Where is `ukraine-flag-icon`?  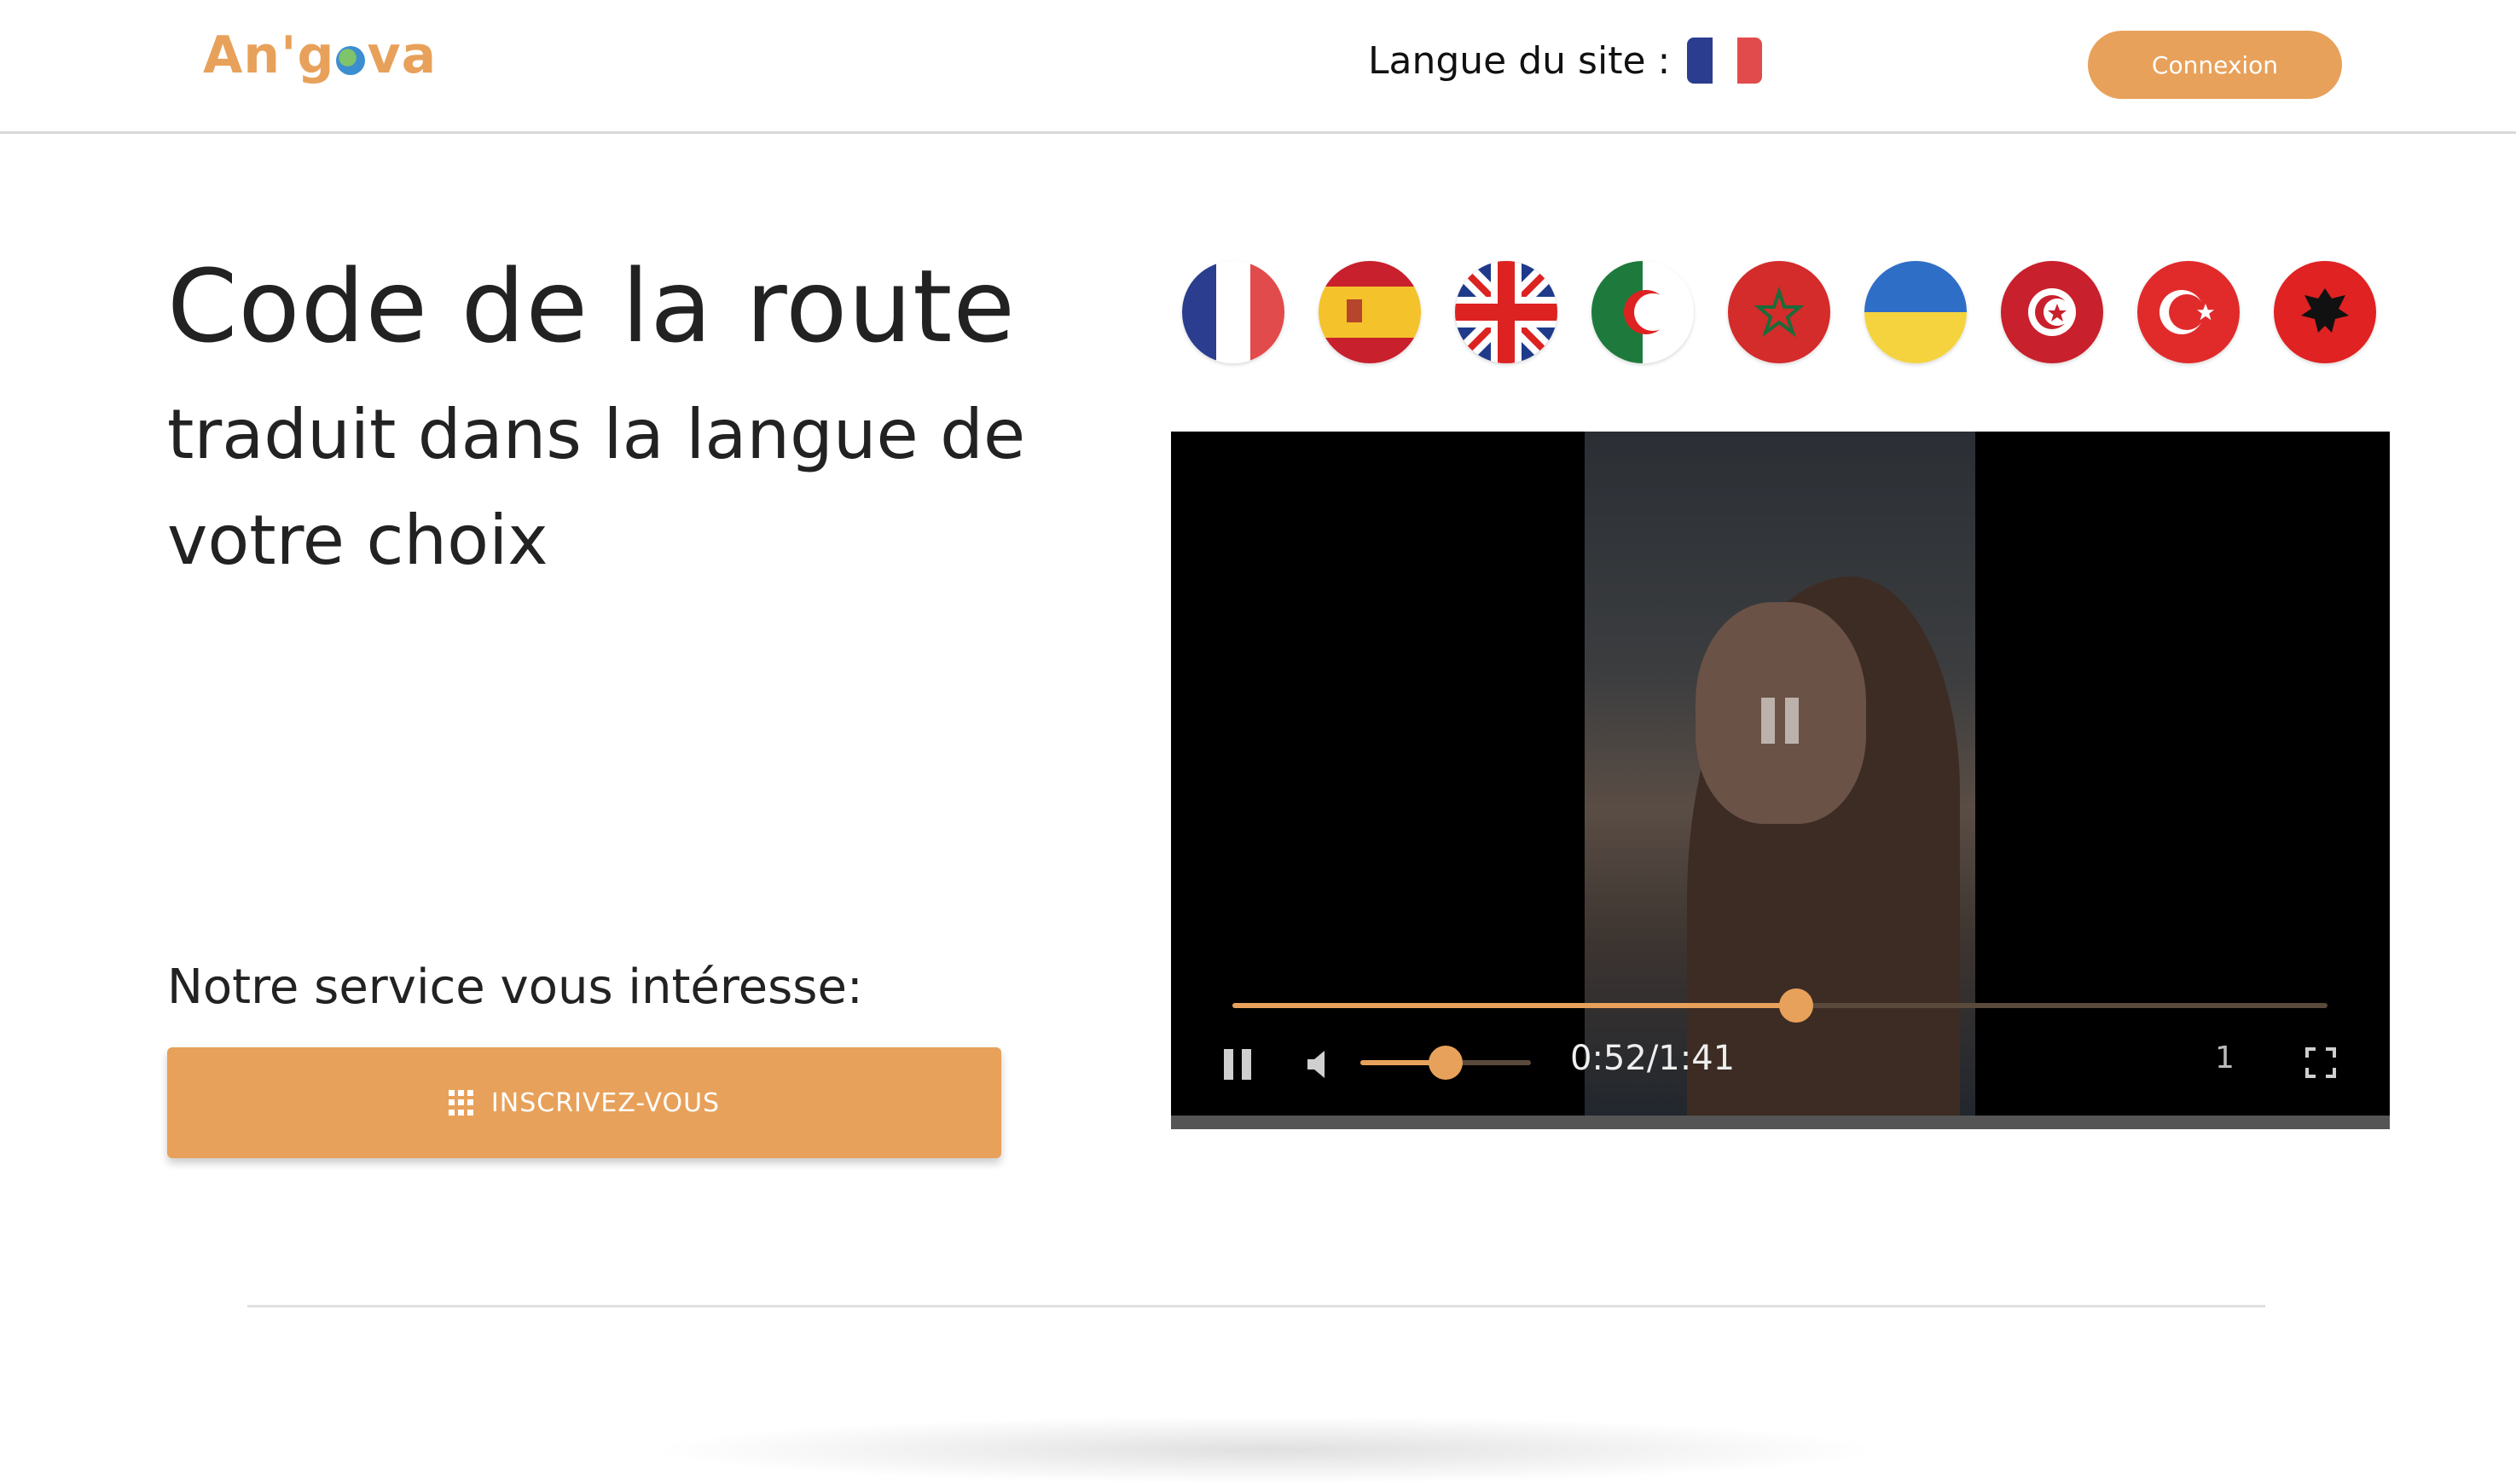
ukraine-flag-icon is located at coordinates (1915, 312).